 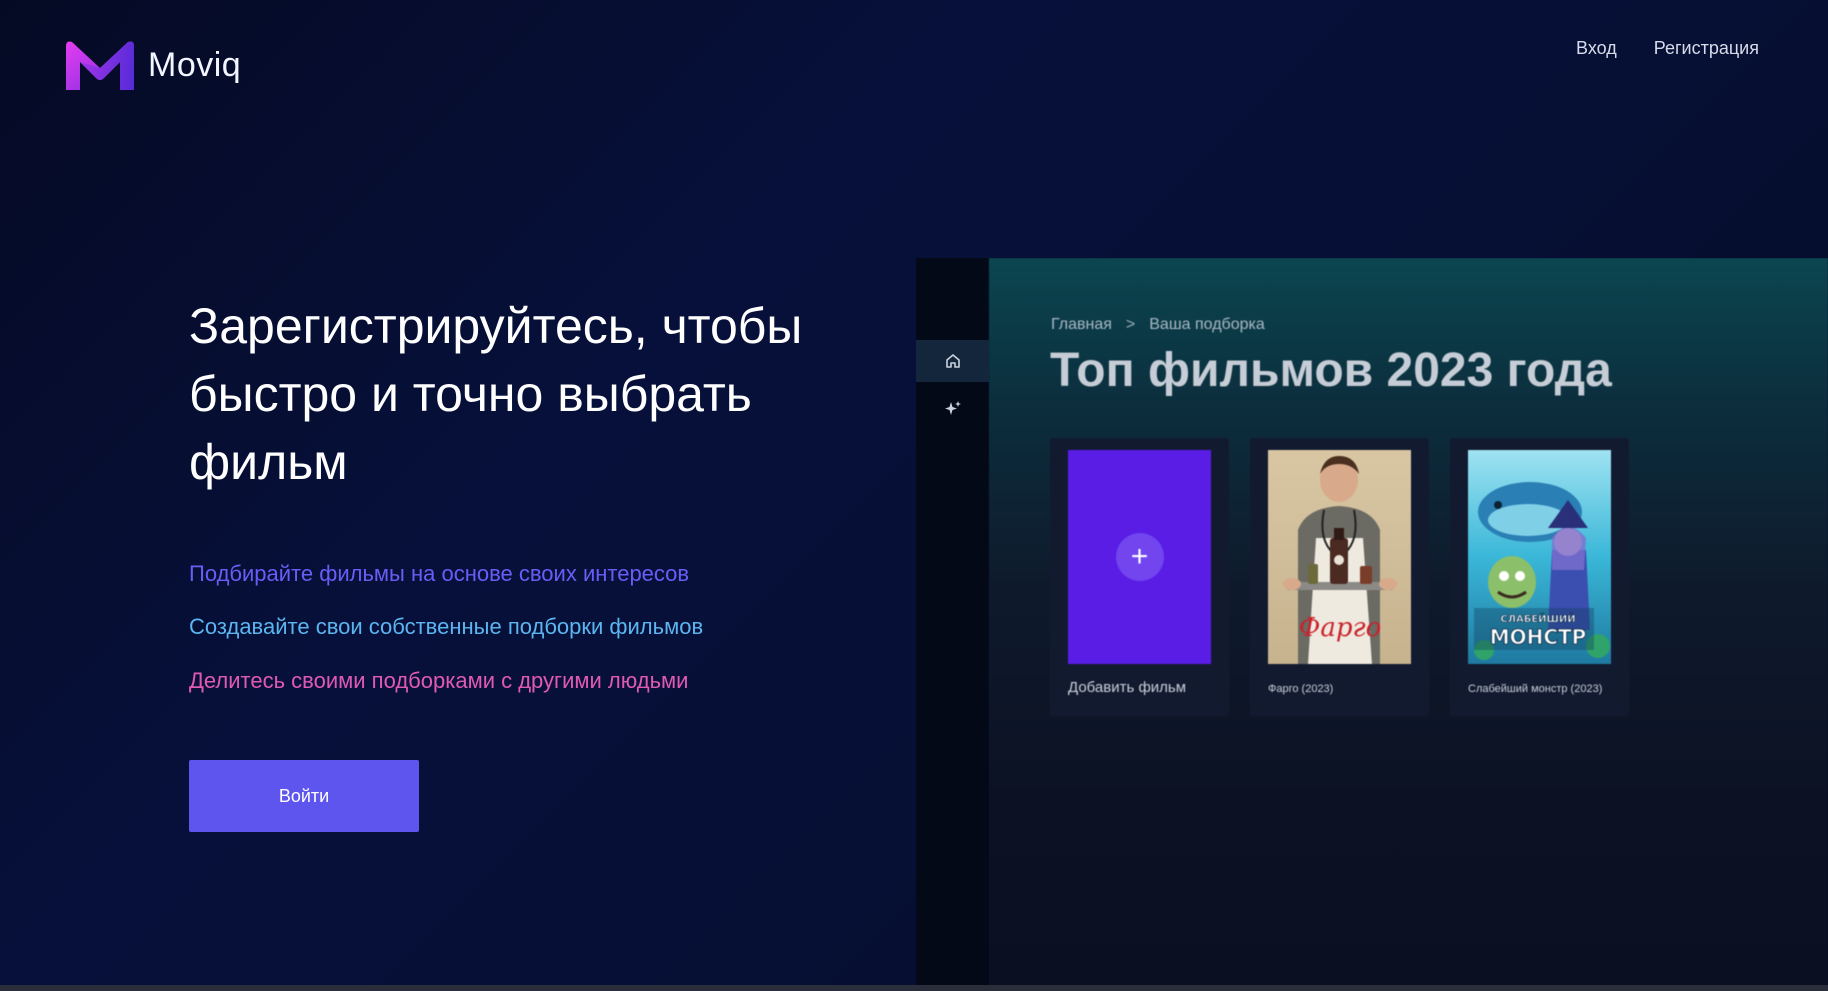 I want to click on register-link: Регистрация, so click(x=1706, y=48).